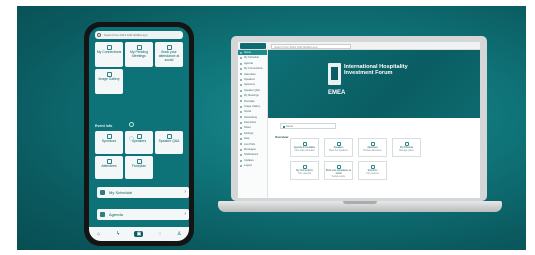 The width and height of the screenshot is (535, 255). What do you see at coordinates (143, 214) in the screenshot?
I see `agenda-bar: Agenda ›` at bounding box center [143, 214].